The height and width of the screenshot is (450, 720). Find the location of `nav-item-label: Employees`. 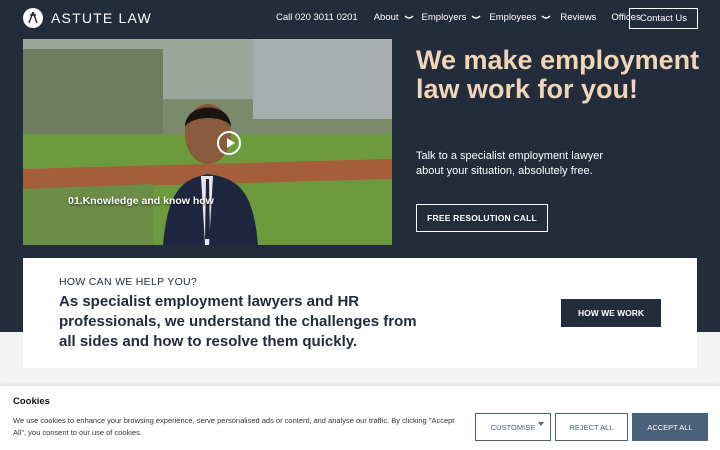

nav-item-label: Employees is located at coordinates (513, 17).